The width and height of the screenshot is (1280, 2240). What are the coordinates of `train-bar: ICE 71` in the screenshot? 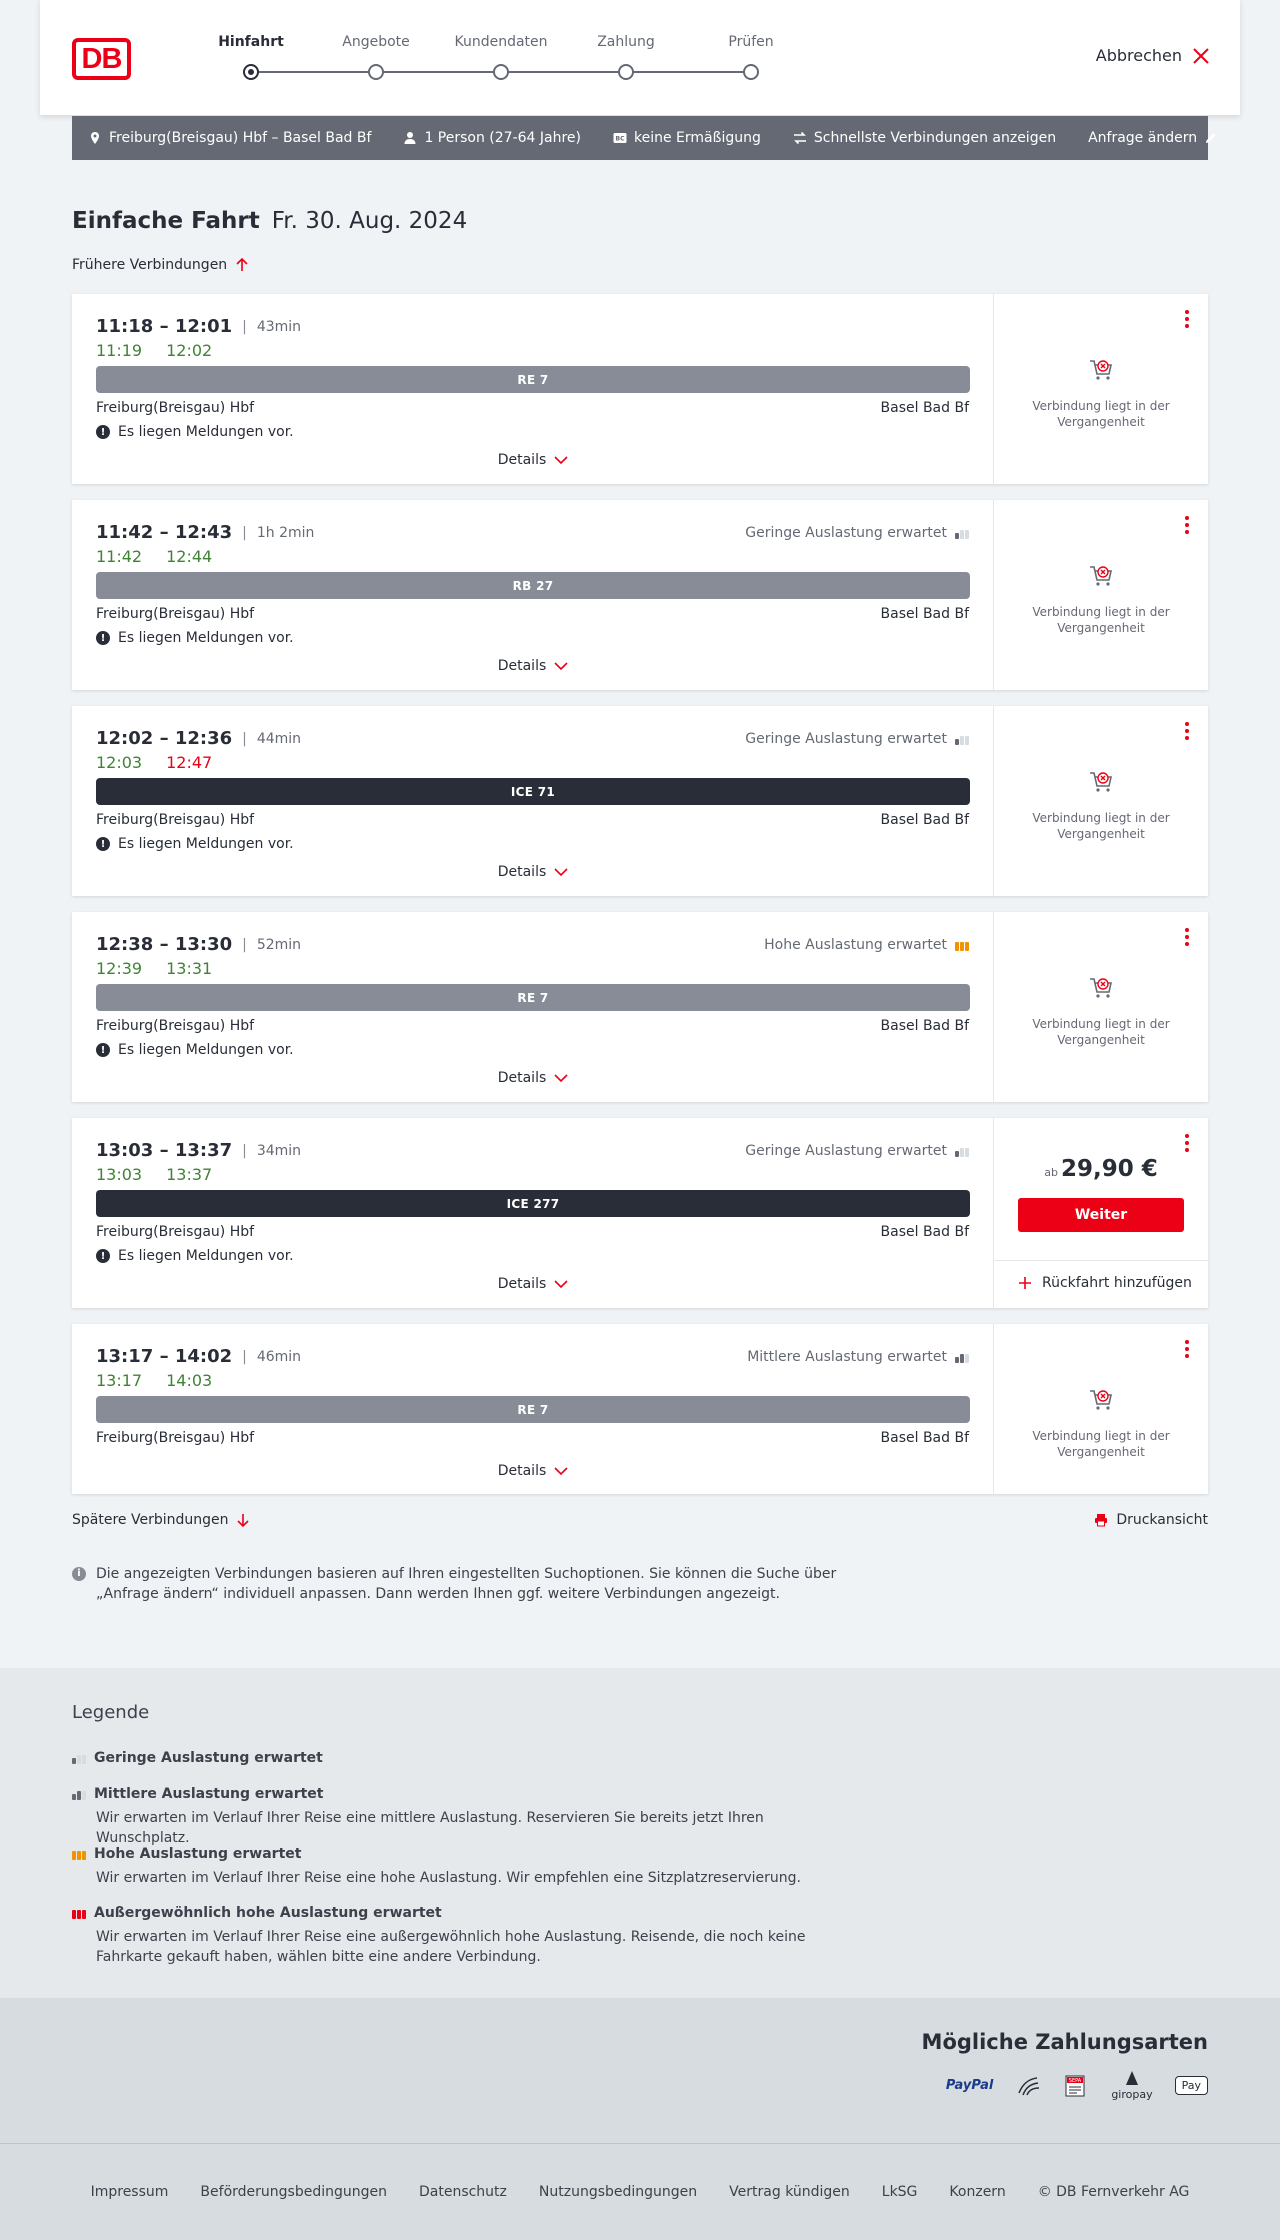 It's located at (533, 791).